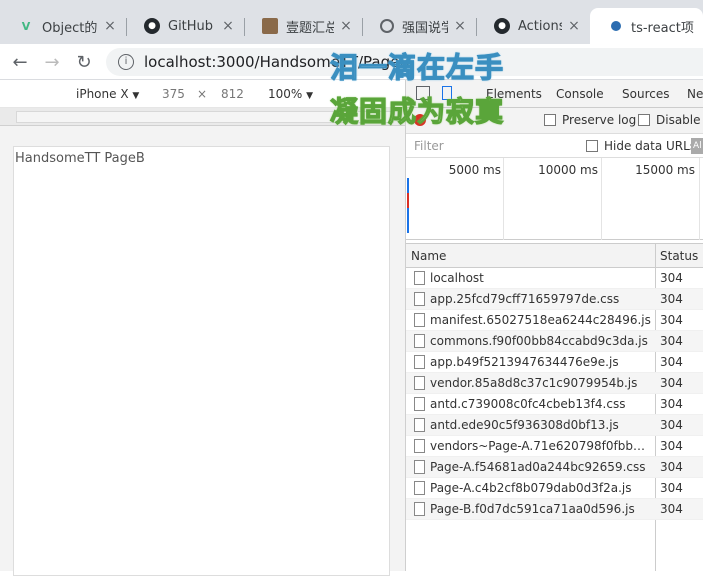  I want to click on info-icon: i, so click(126, 62).